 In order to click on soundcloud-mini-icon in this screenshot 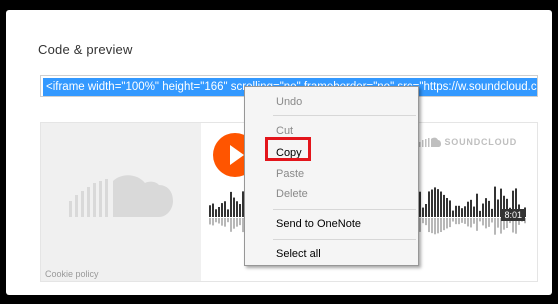, I will do `click(429, 142)`.